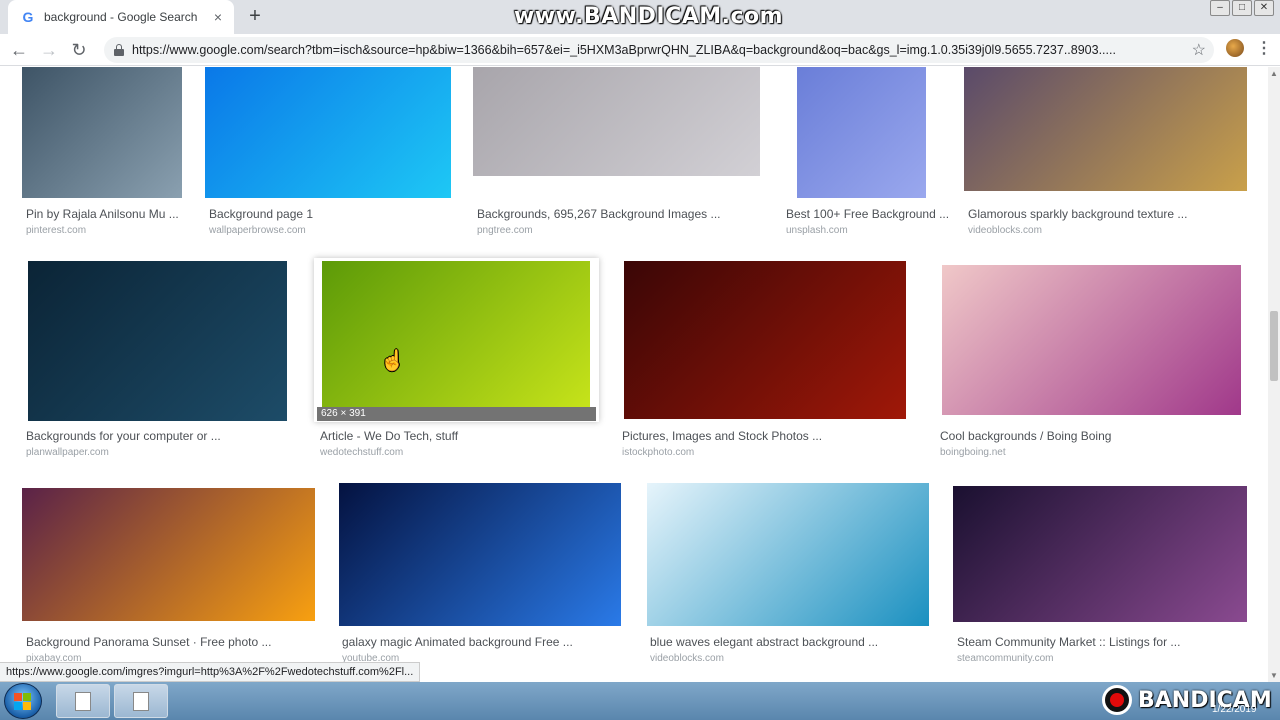  Describe the element at coordinates (67, 452) in the screenshot. I see `result-domain: planwallpaper.com` at that location.